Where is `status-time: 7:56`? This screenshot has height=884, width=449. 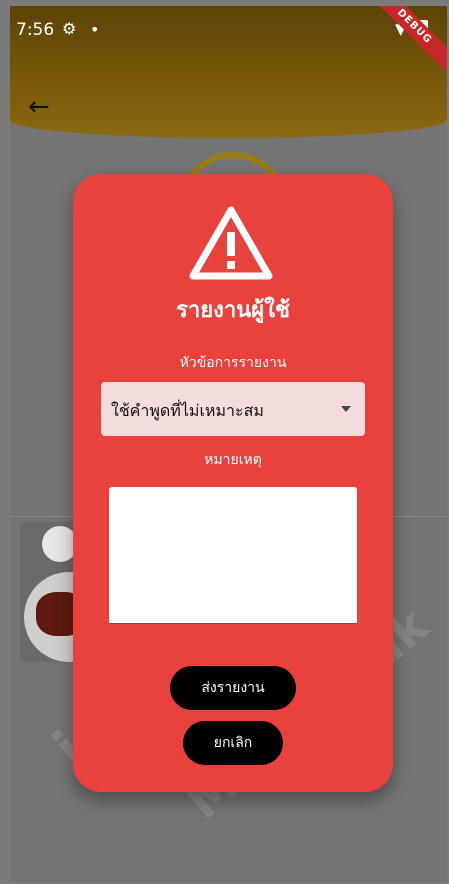
status-time: 7:56 is located at coordinates (35, 30).